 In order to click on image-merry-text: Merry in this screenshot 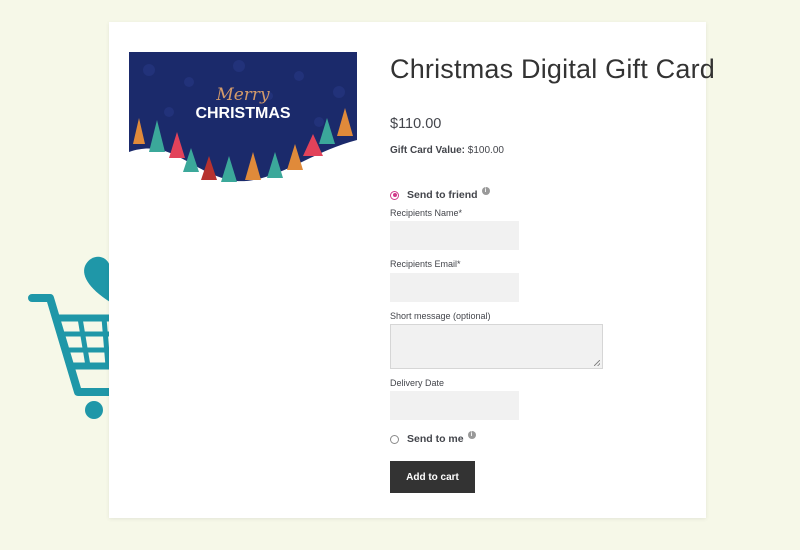, I will do `click(242, 95)`.